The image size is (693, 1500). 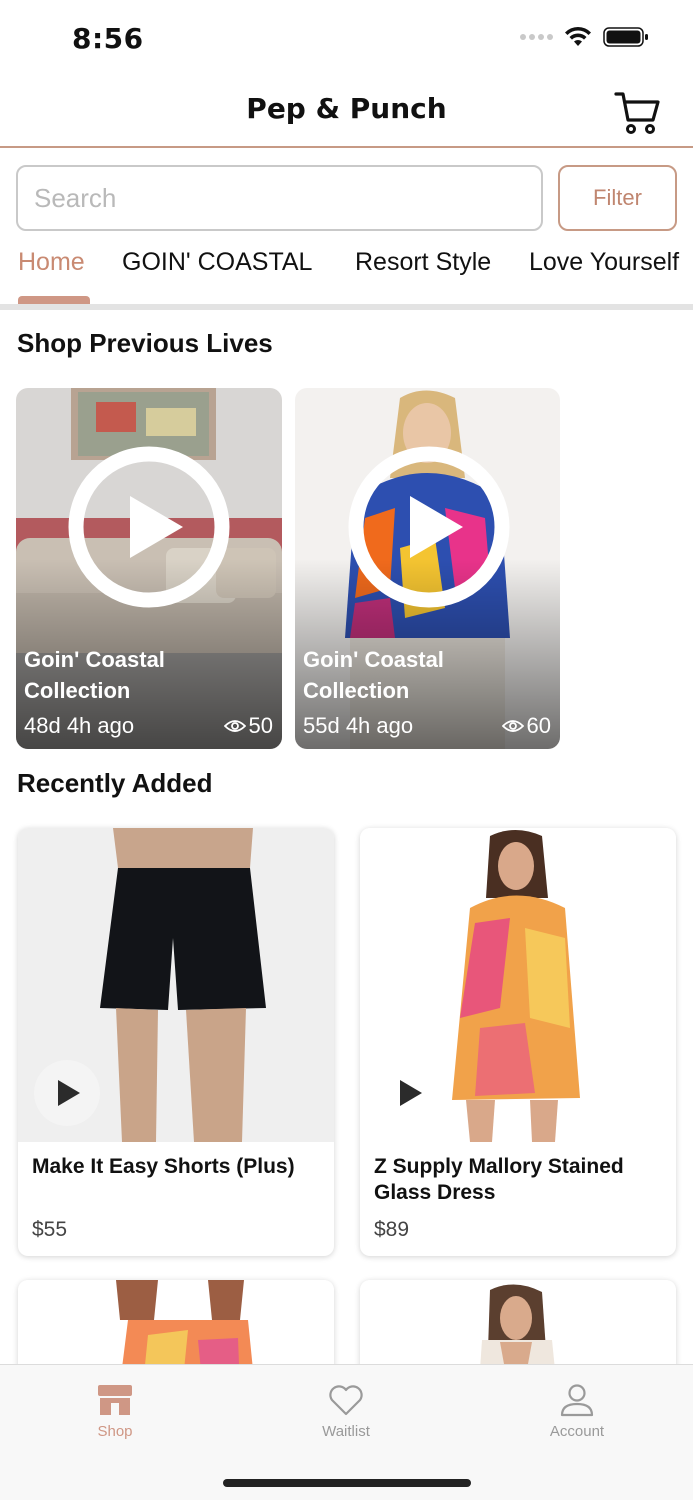 What do you see at coordinates (346, 1431) in the screenshot?
I see `tab-waitlist-label: Waitlist` at bounding box center [346, 1431].